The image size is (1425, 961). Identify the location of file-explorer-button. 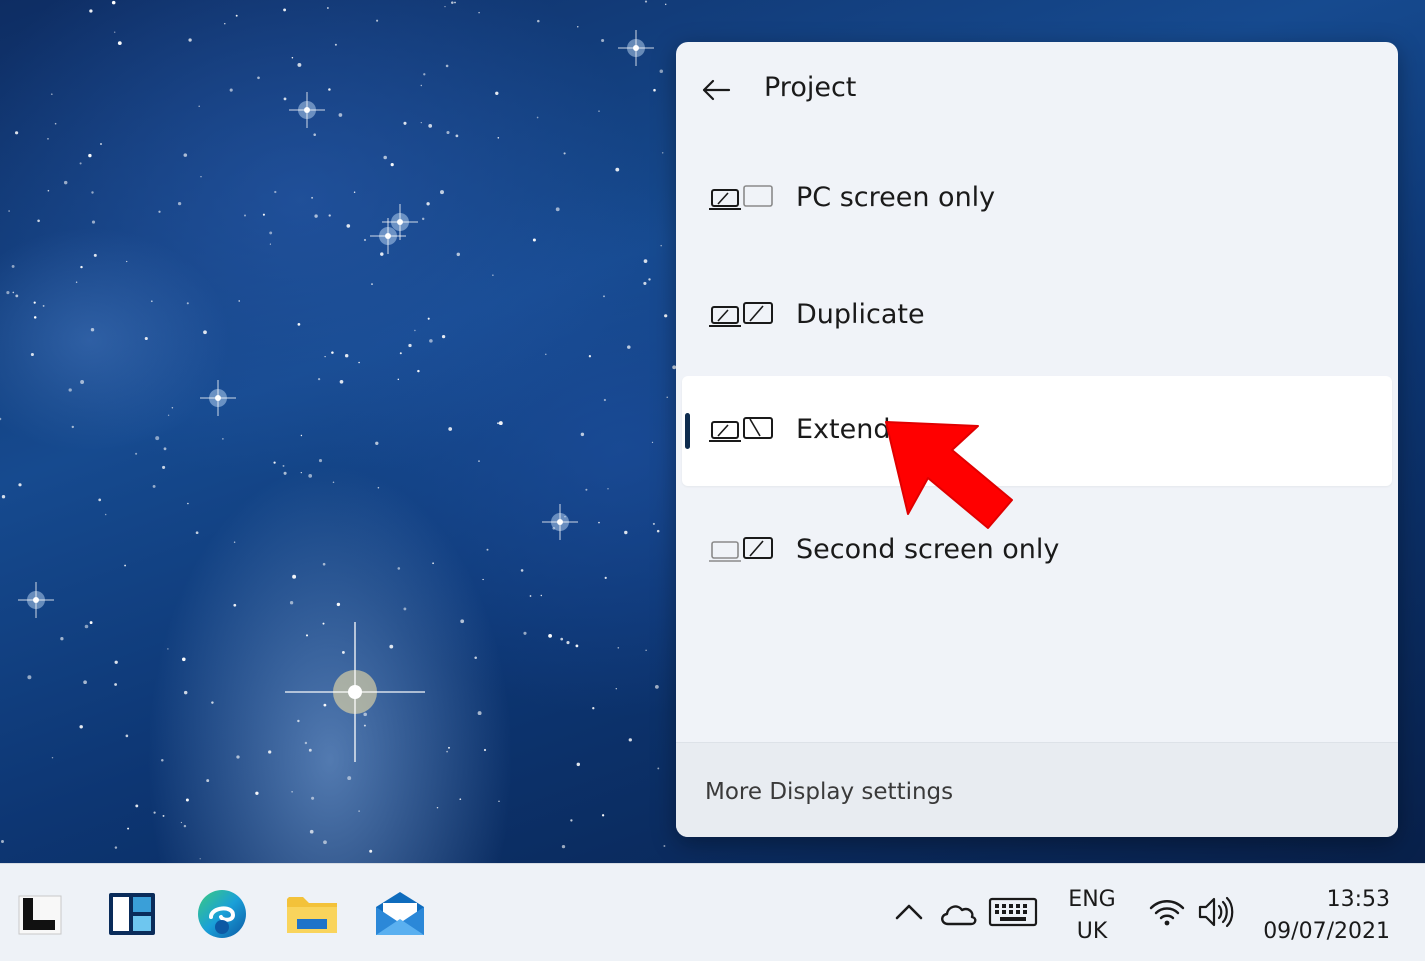
(312, 914).